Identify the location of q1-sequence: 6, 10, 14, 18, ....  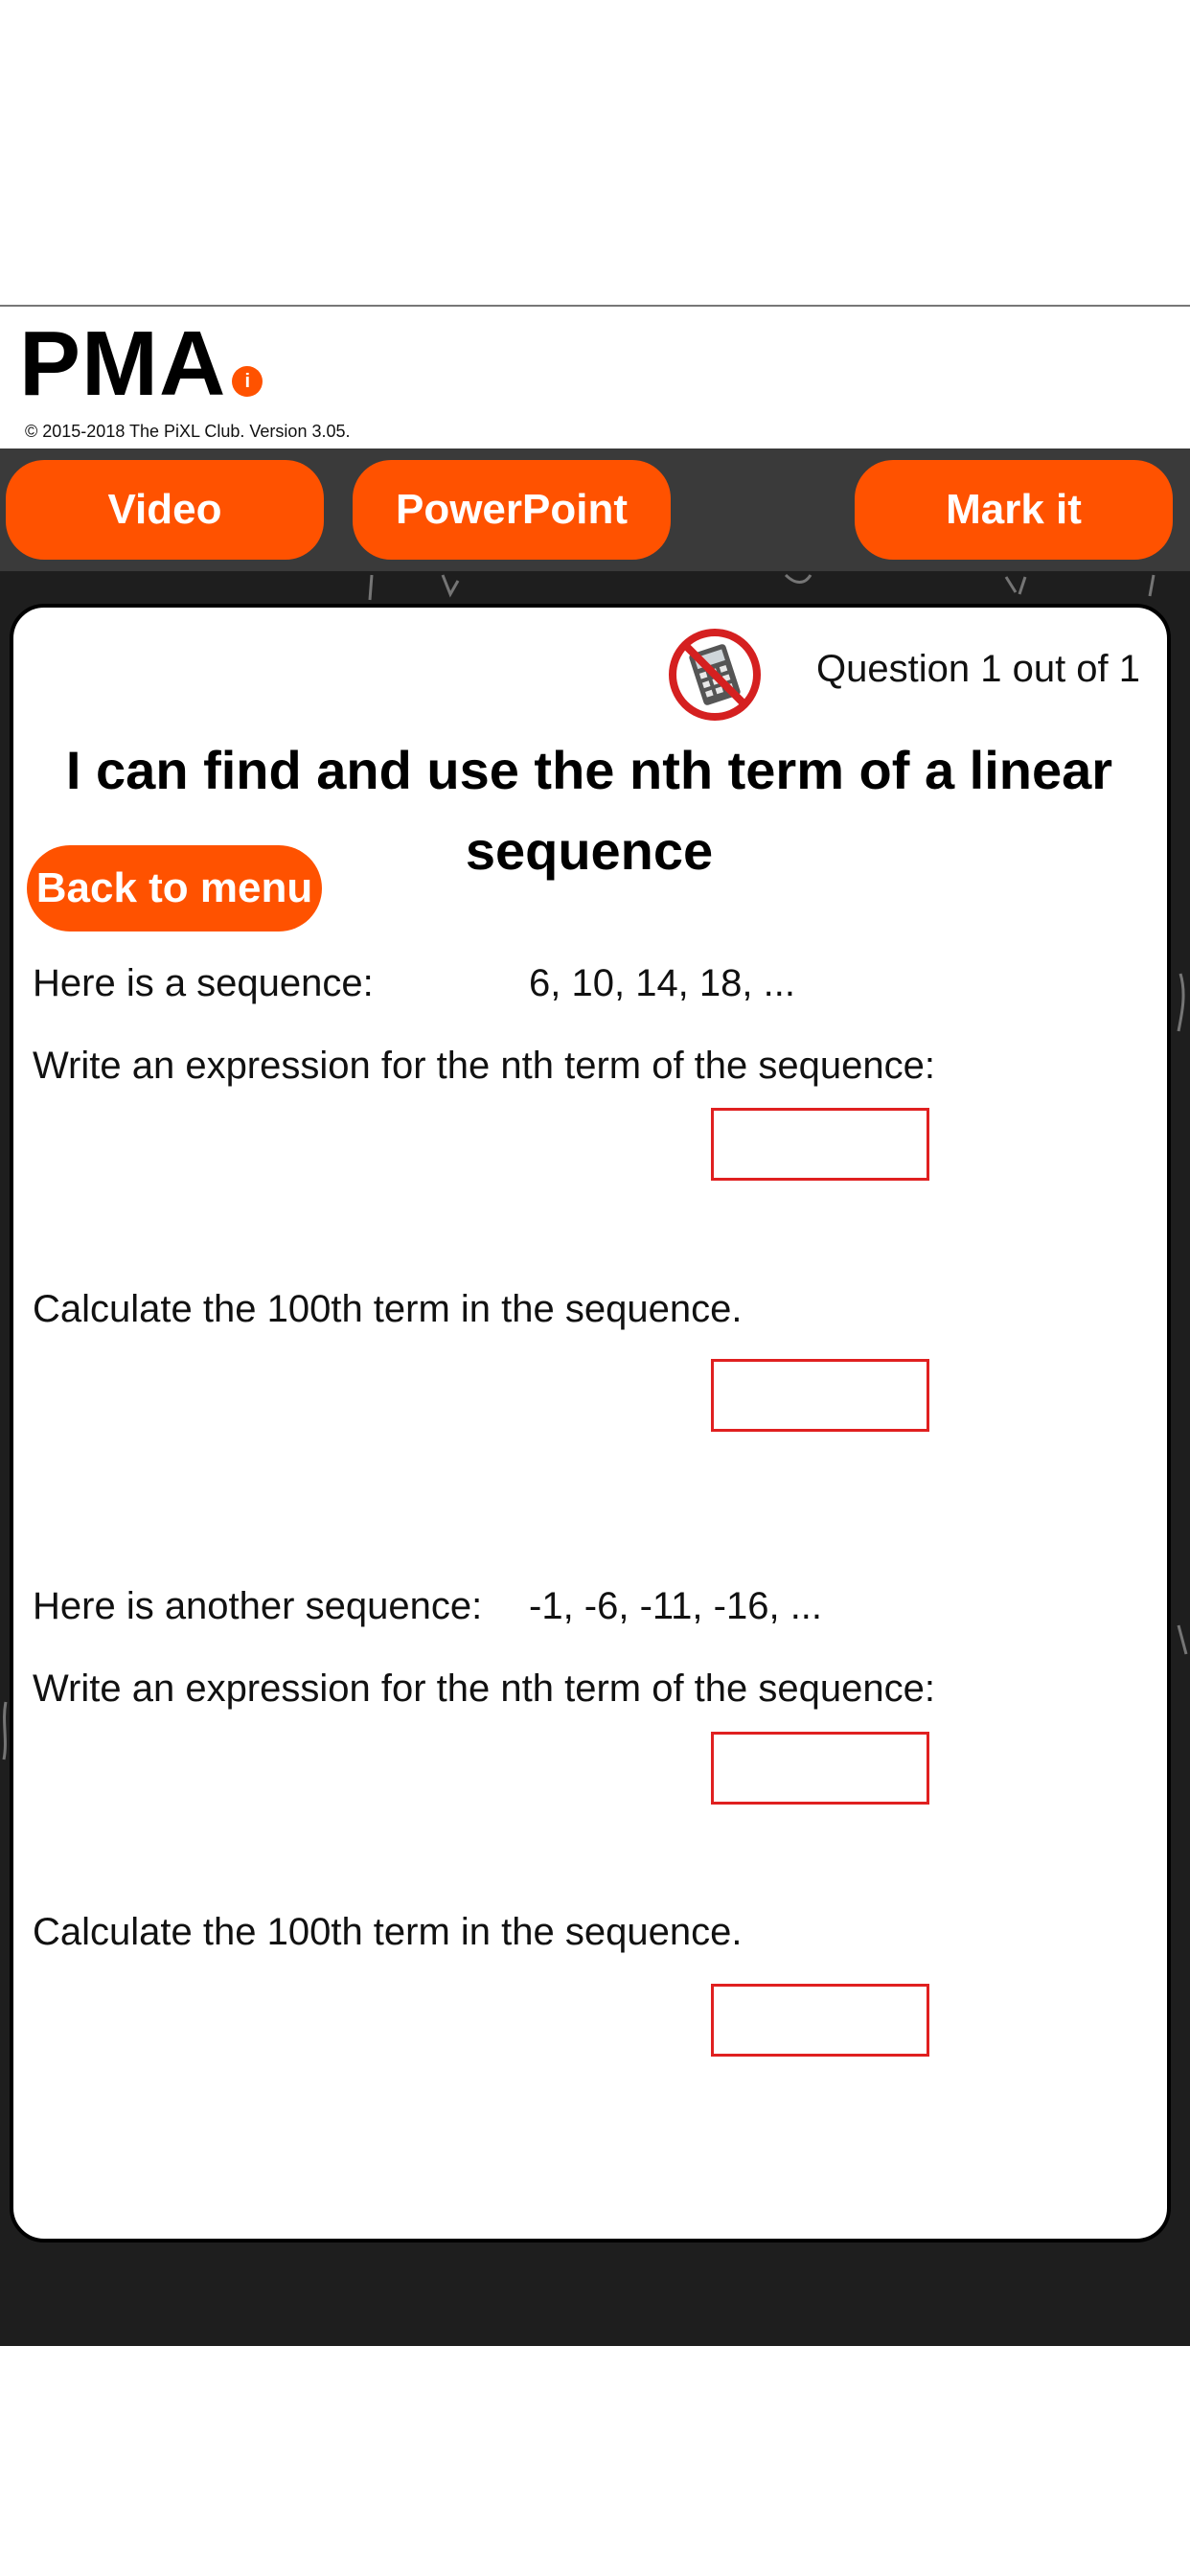
(662, 983).